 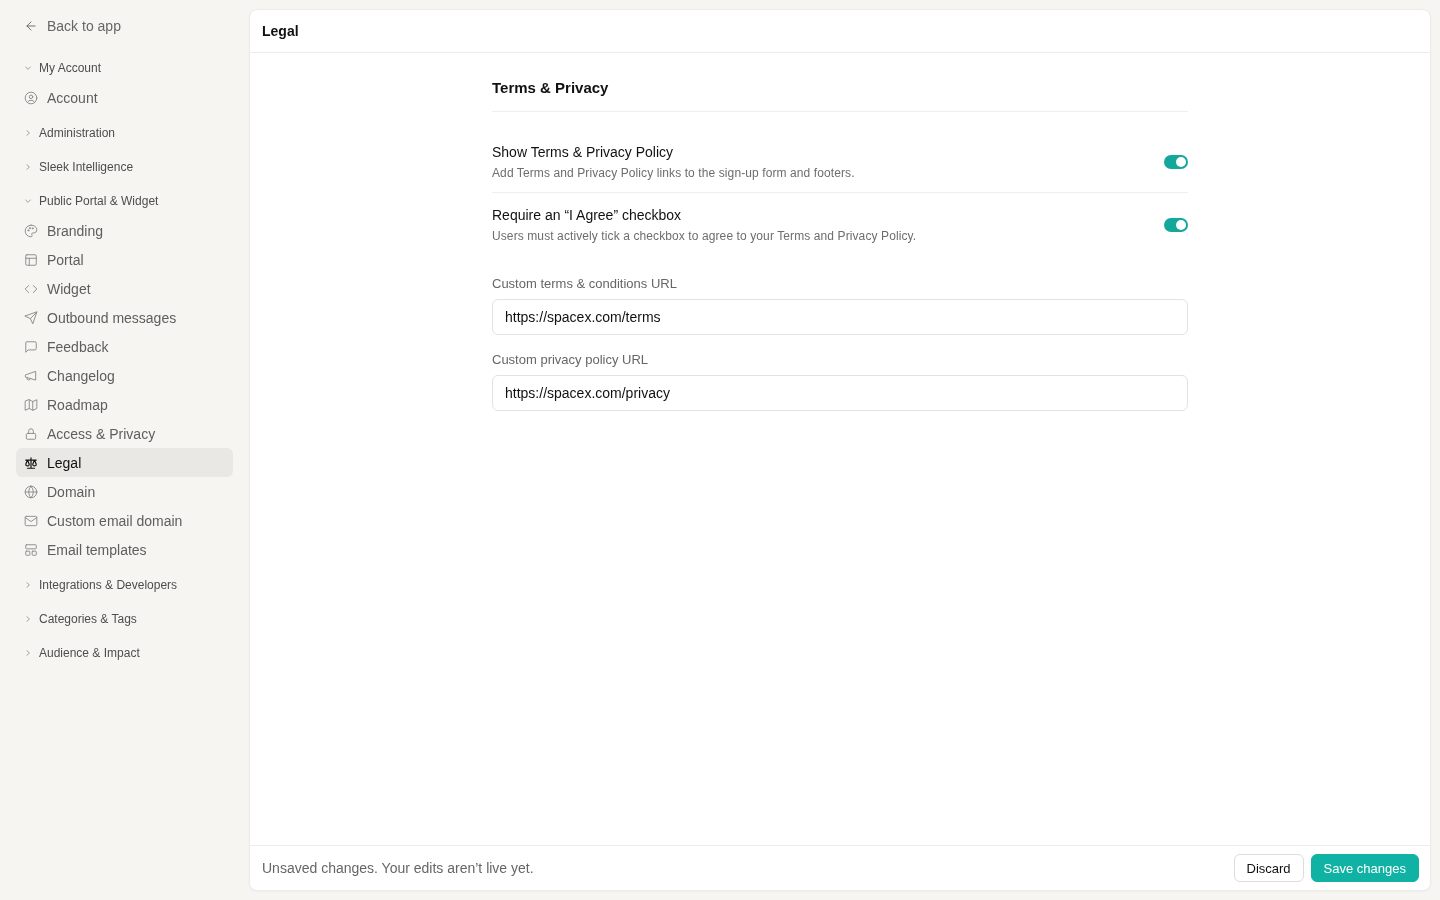 I want to click on setting-description: Add Terms and Privacy Policy links to the sign-up form and footers., so click(x=673, y=173).